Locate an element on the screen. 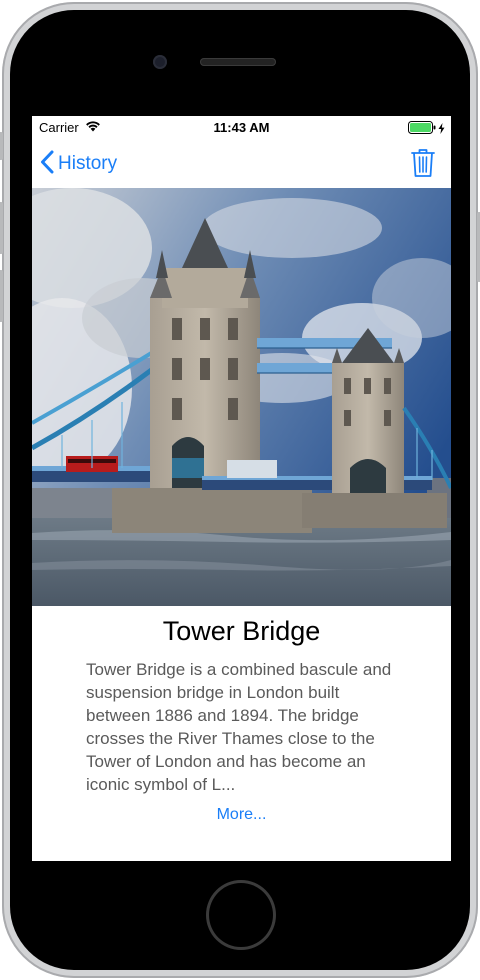 Image resolution: width=480 pixels, height=980 pixels. status-bar: Carrier 11:43 AM is located at coordinates (241, 128).